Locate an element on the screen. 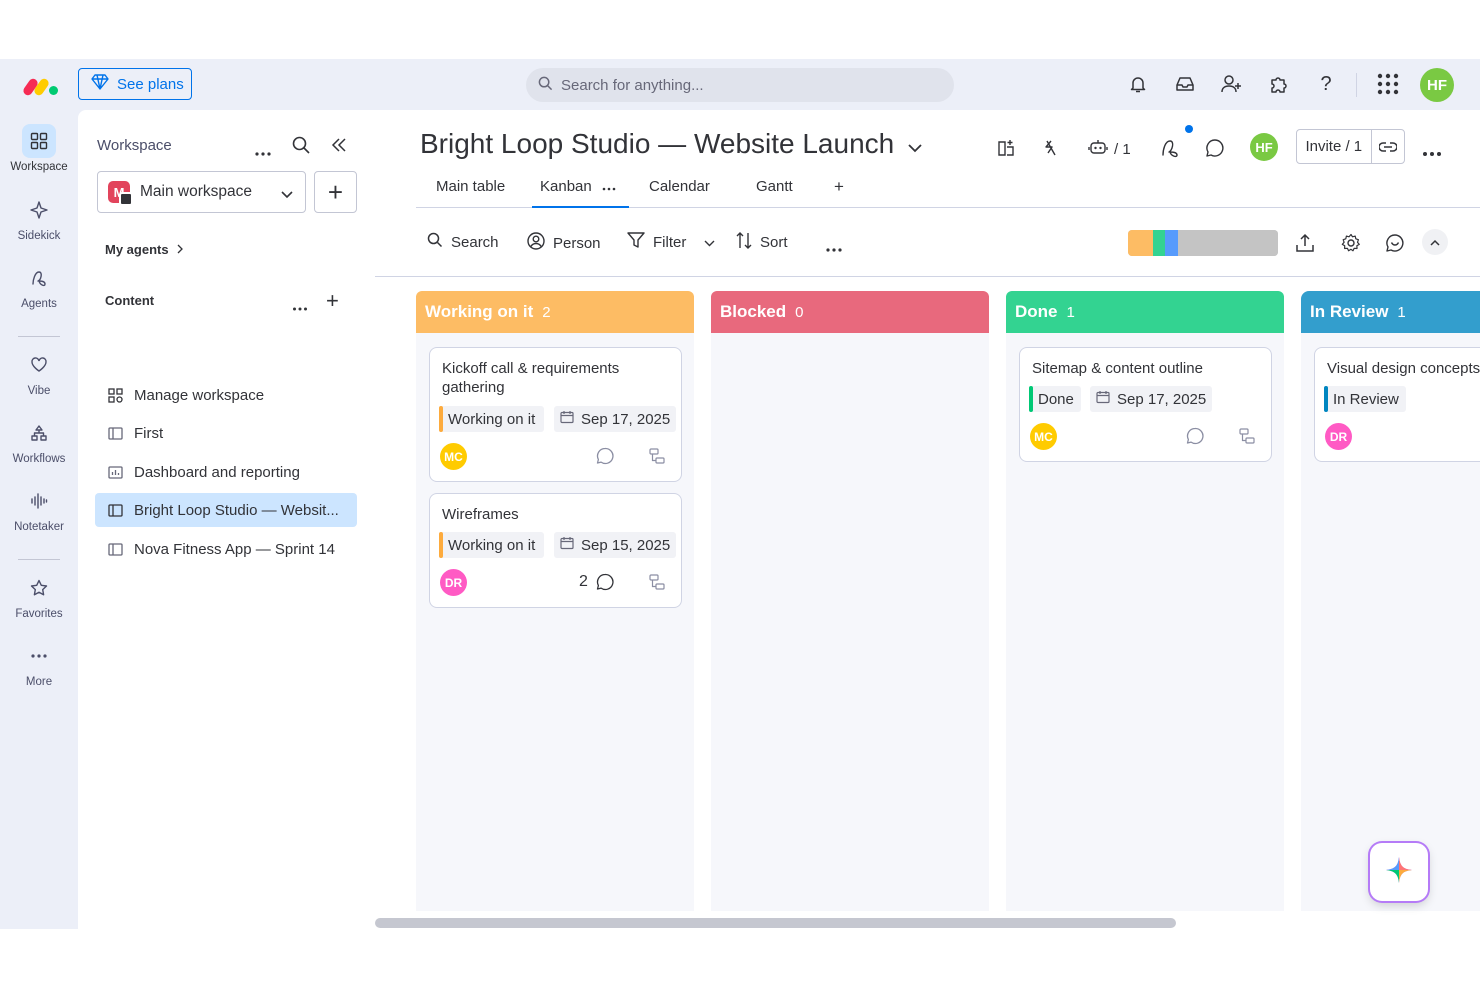 This screenshot has height=987, width=1480. settings-gear-icon is located at coordinates (1351, 245).